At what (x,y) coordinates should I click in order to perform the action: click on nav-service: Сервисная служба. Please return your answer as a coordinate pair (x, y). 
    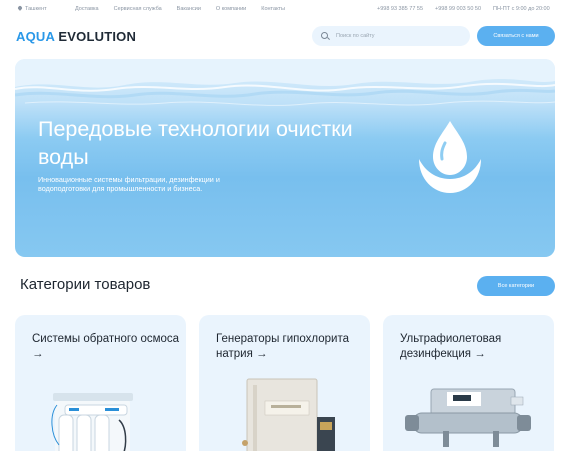
    Looking at the image, I should click on (138, 9).